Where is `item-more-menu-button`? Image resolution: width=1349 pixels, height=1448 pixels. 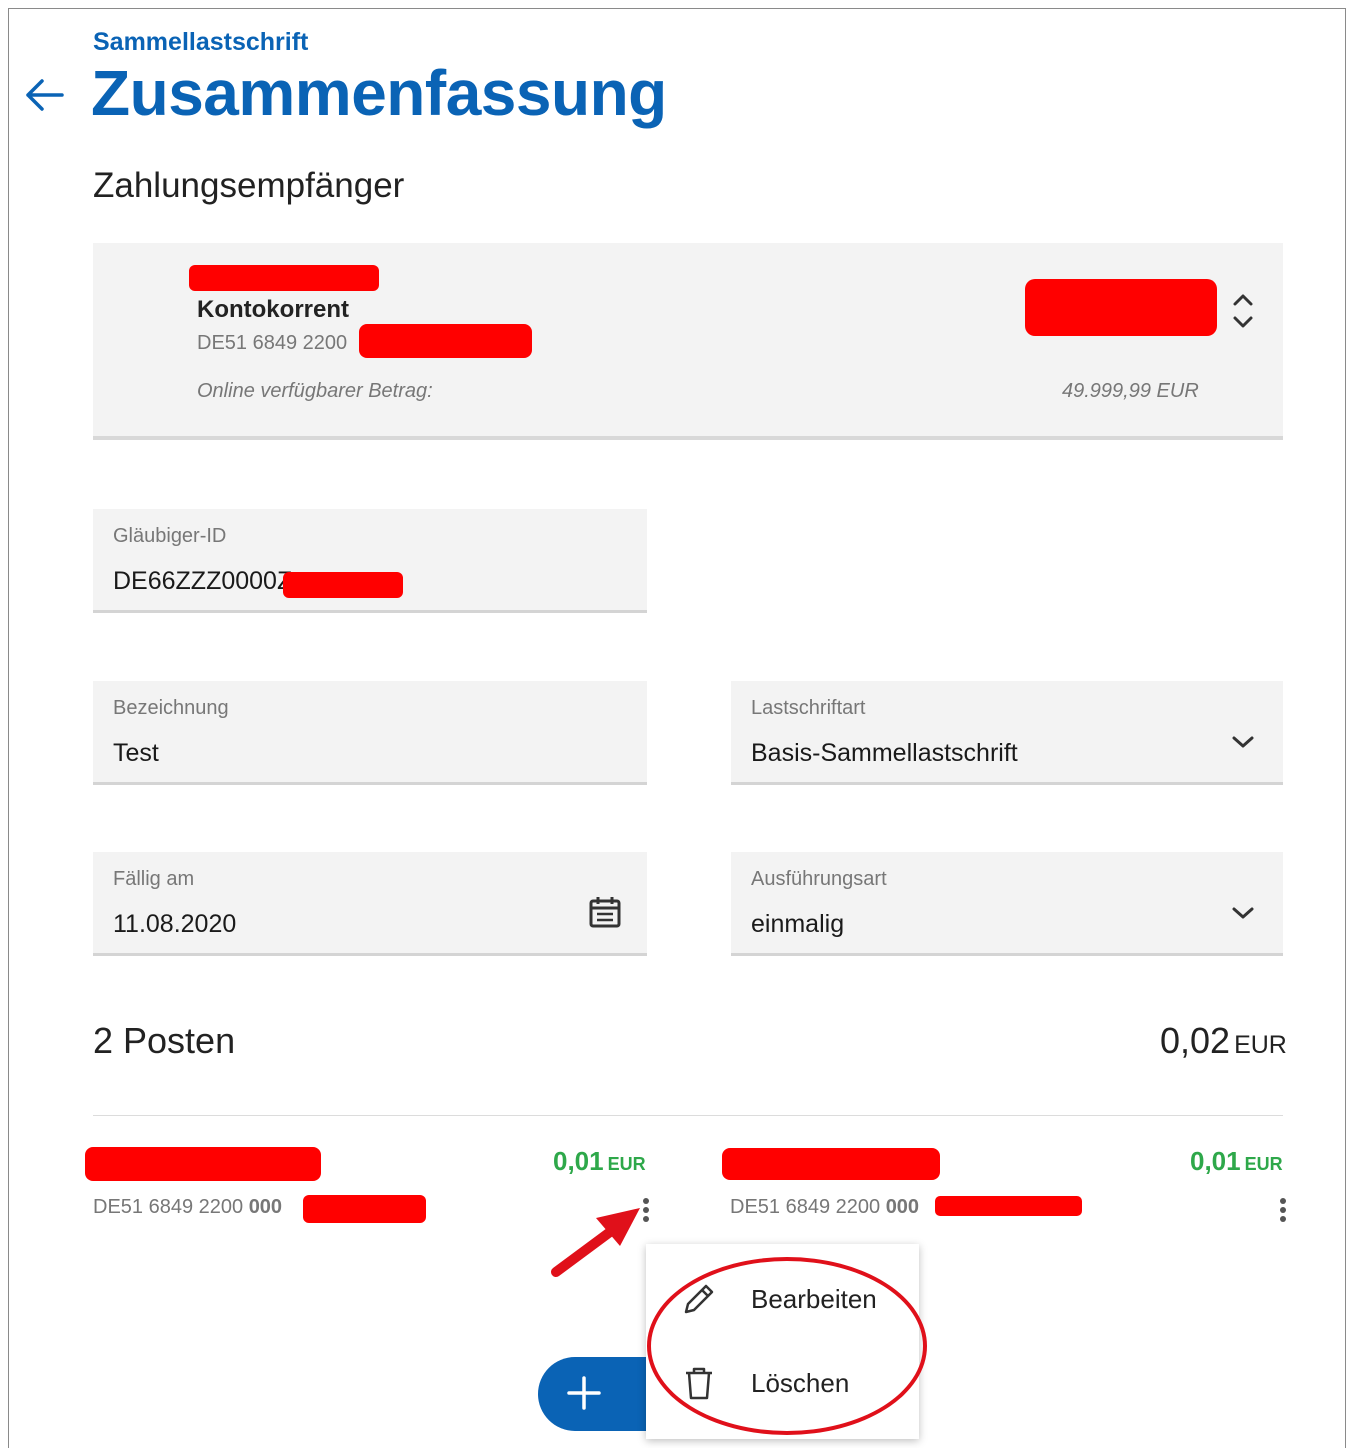 item-more-menu-button is located at coordinates (1283, 1211).